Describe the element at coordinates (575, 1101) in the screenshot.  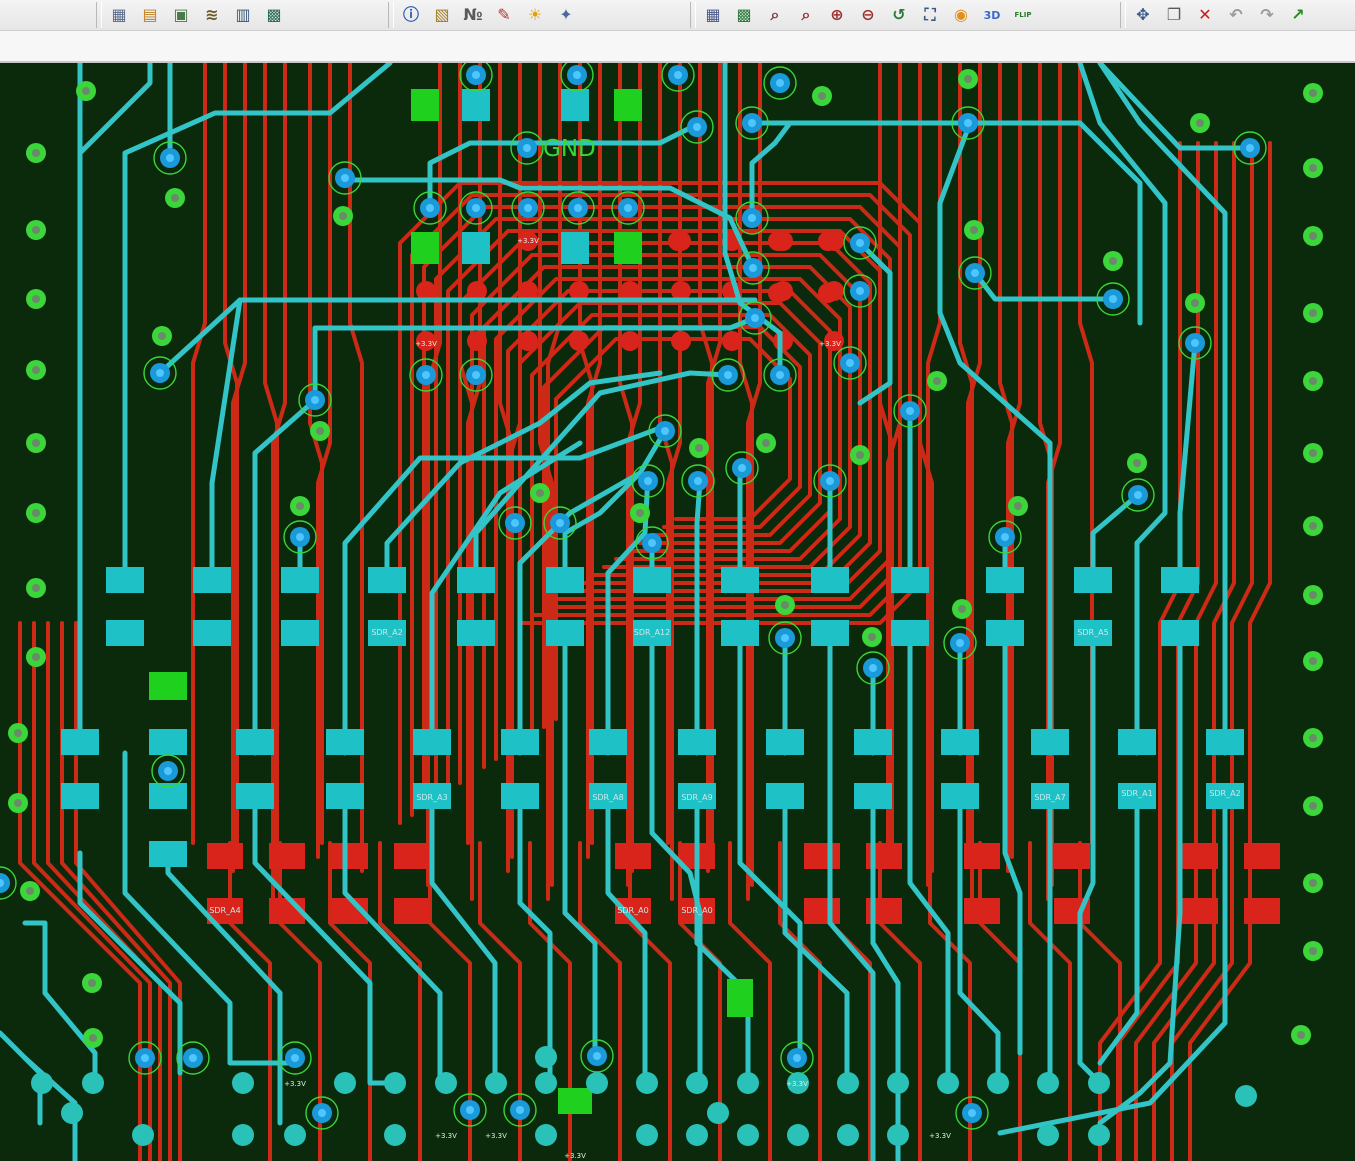
I see `green-pad` at that location.